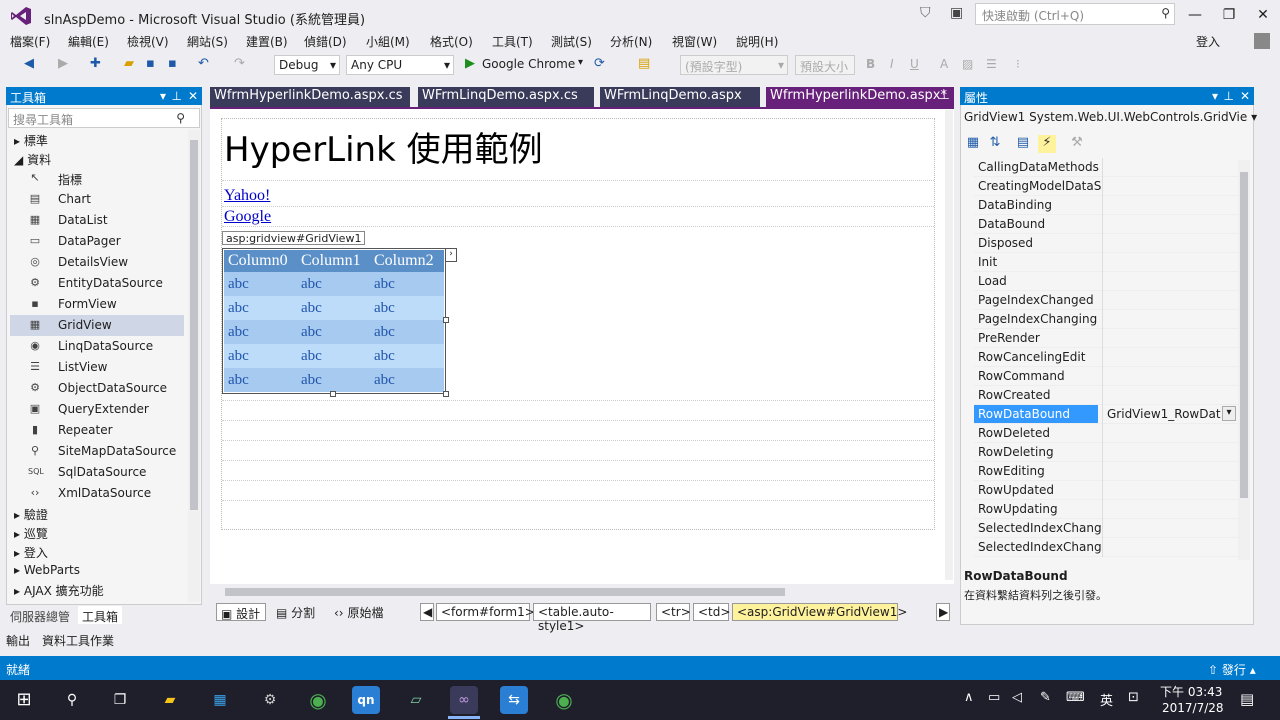 This screenshot has width=1280, height=720. What do you see at coordinates (97, 472) in the screenshot?
I see `toolbox-item-sqldatasource: SQL SqlDataSource` at bounding box center [97, 472].